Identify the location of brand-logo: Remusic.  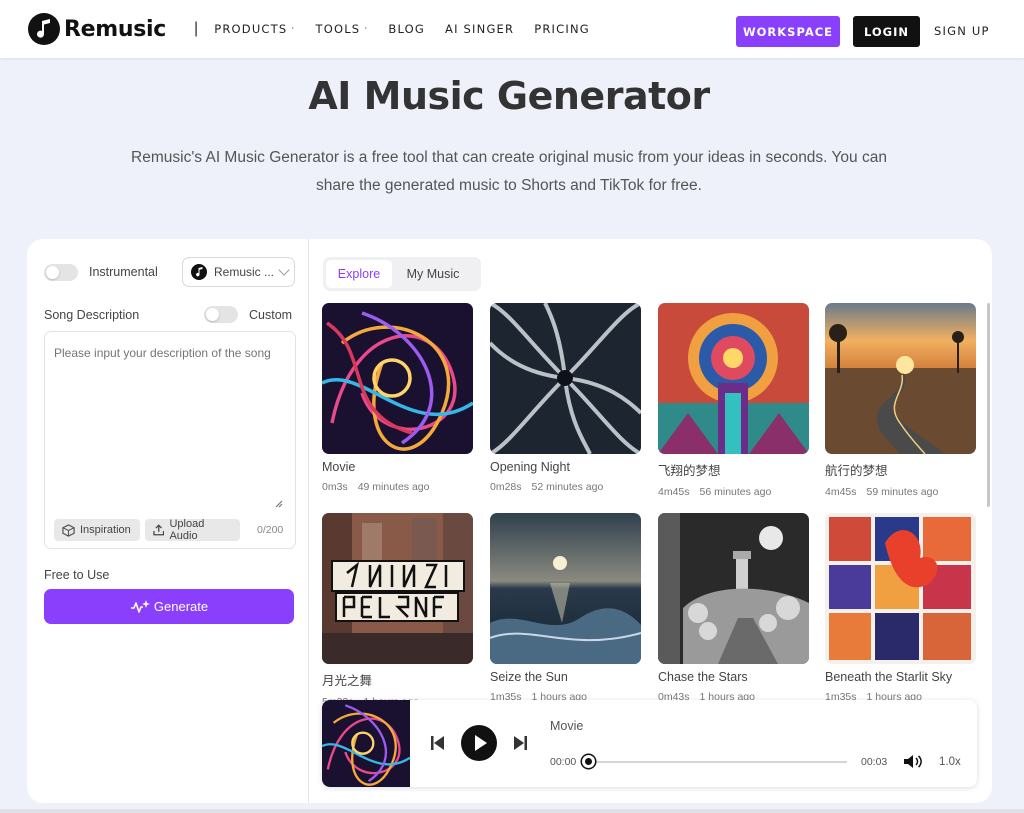
(97, 29).